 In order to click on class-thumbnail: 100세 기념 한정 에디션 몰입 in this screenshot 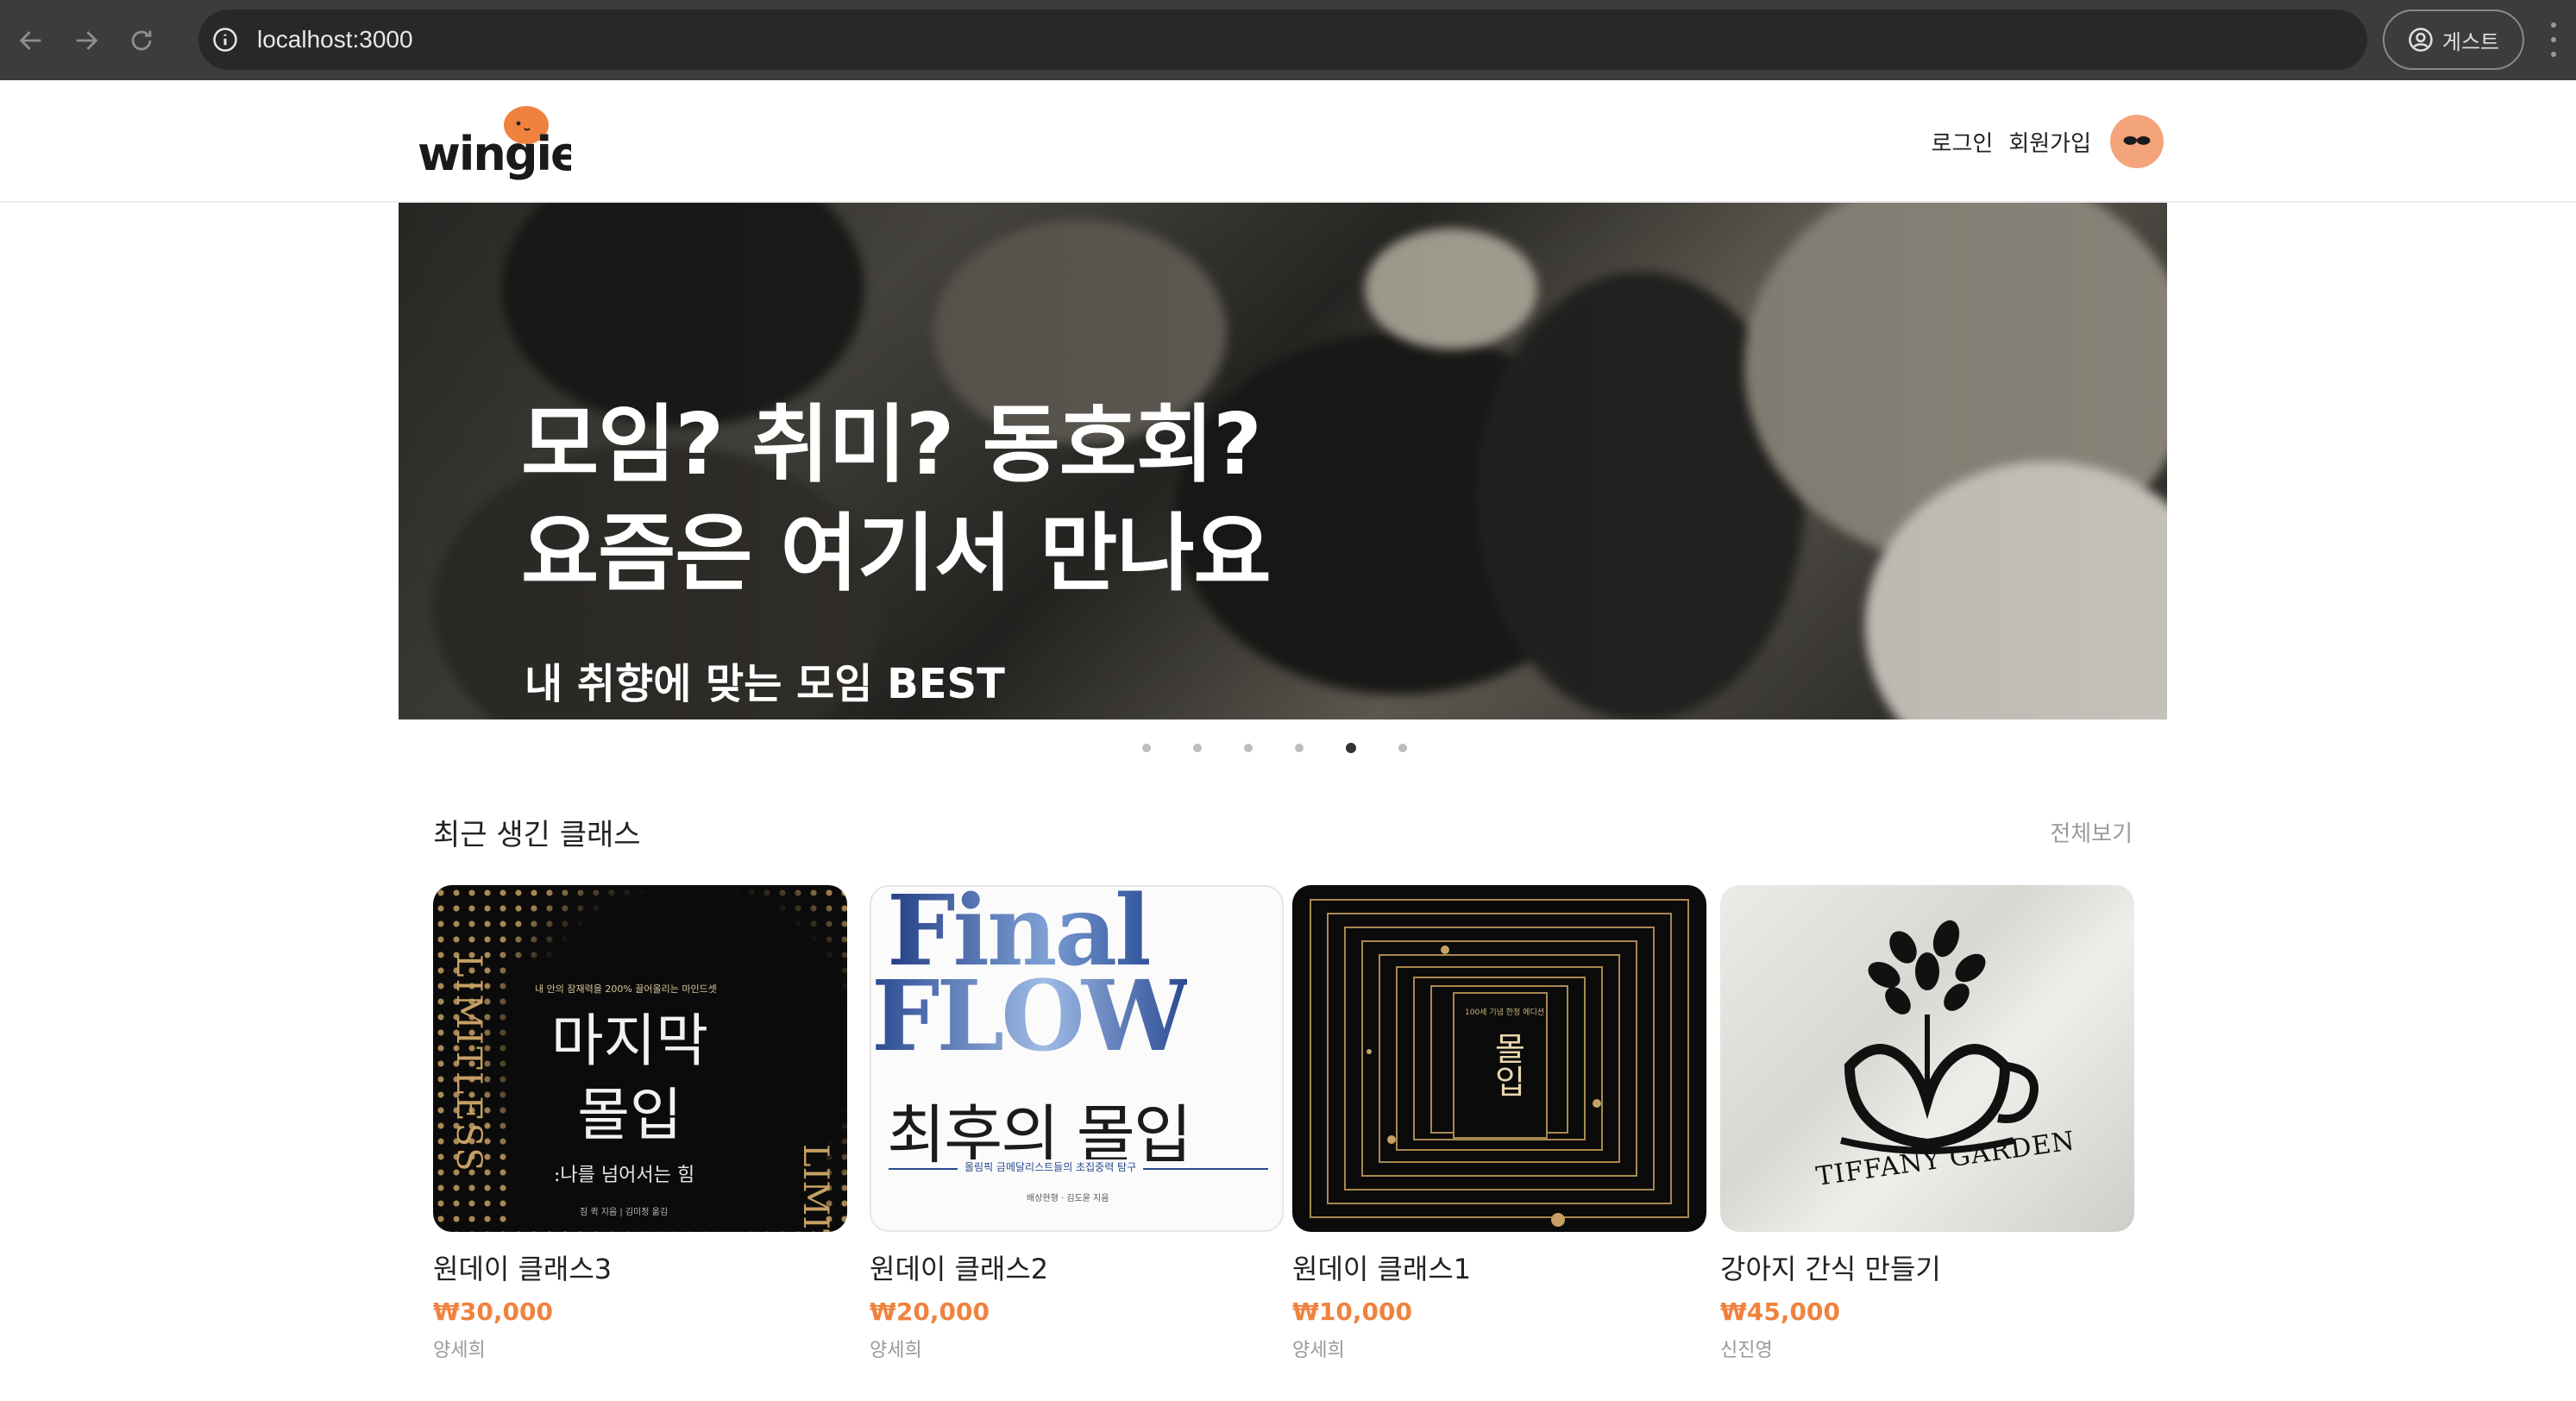, I will do `click(1499, 1058)`.